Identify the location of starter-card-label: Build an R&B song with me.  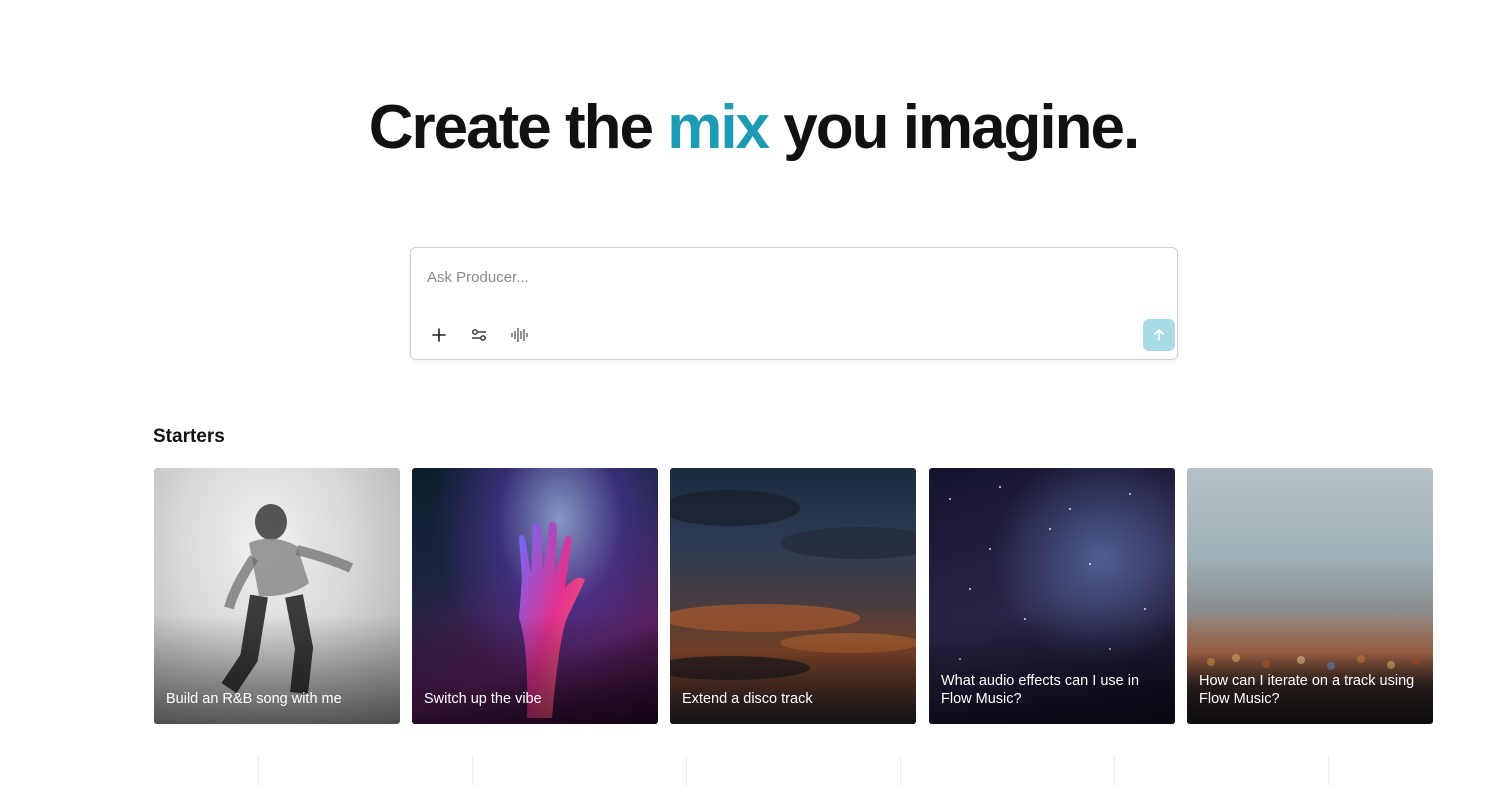
(254, 699).